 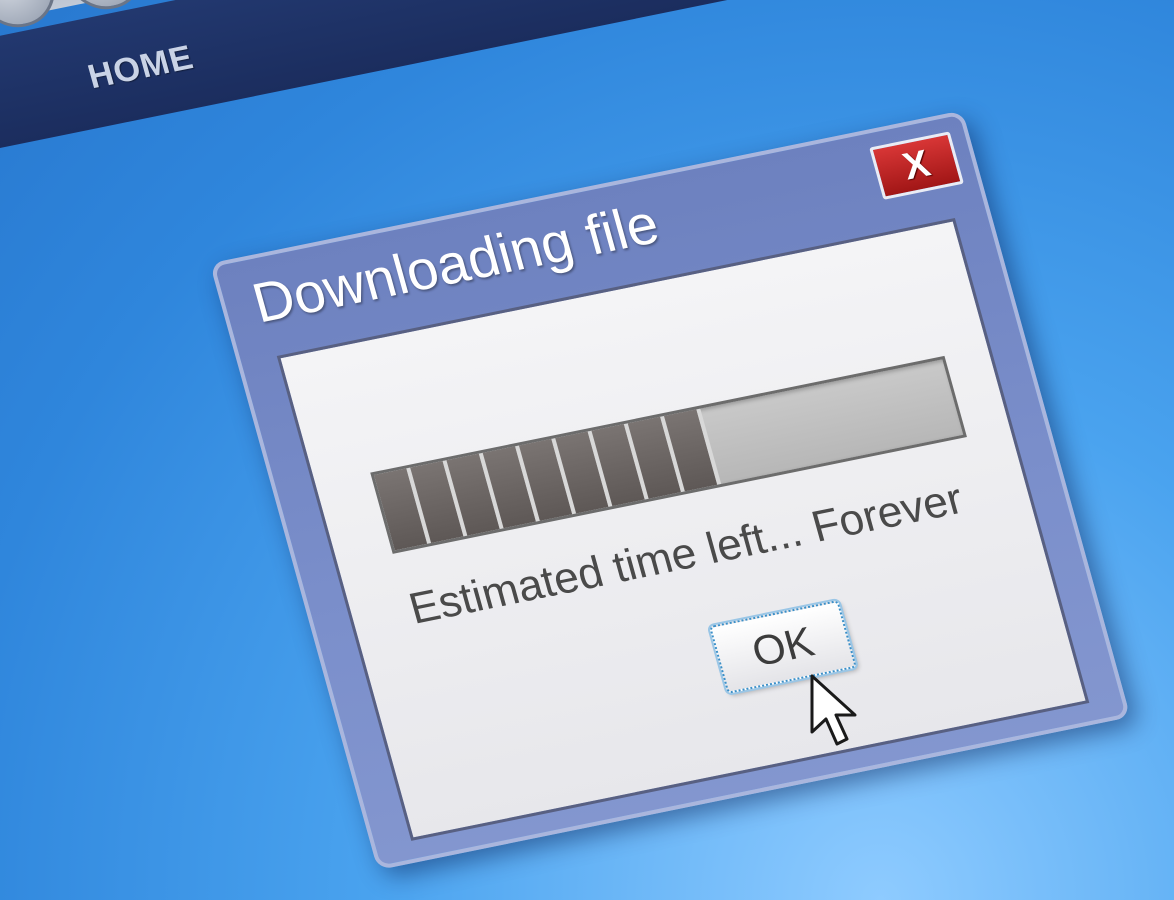 I want to click on mouse-pointer-icon, so click(x=833, y=710).